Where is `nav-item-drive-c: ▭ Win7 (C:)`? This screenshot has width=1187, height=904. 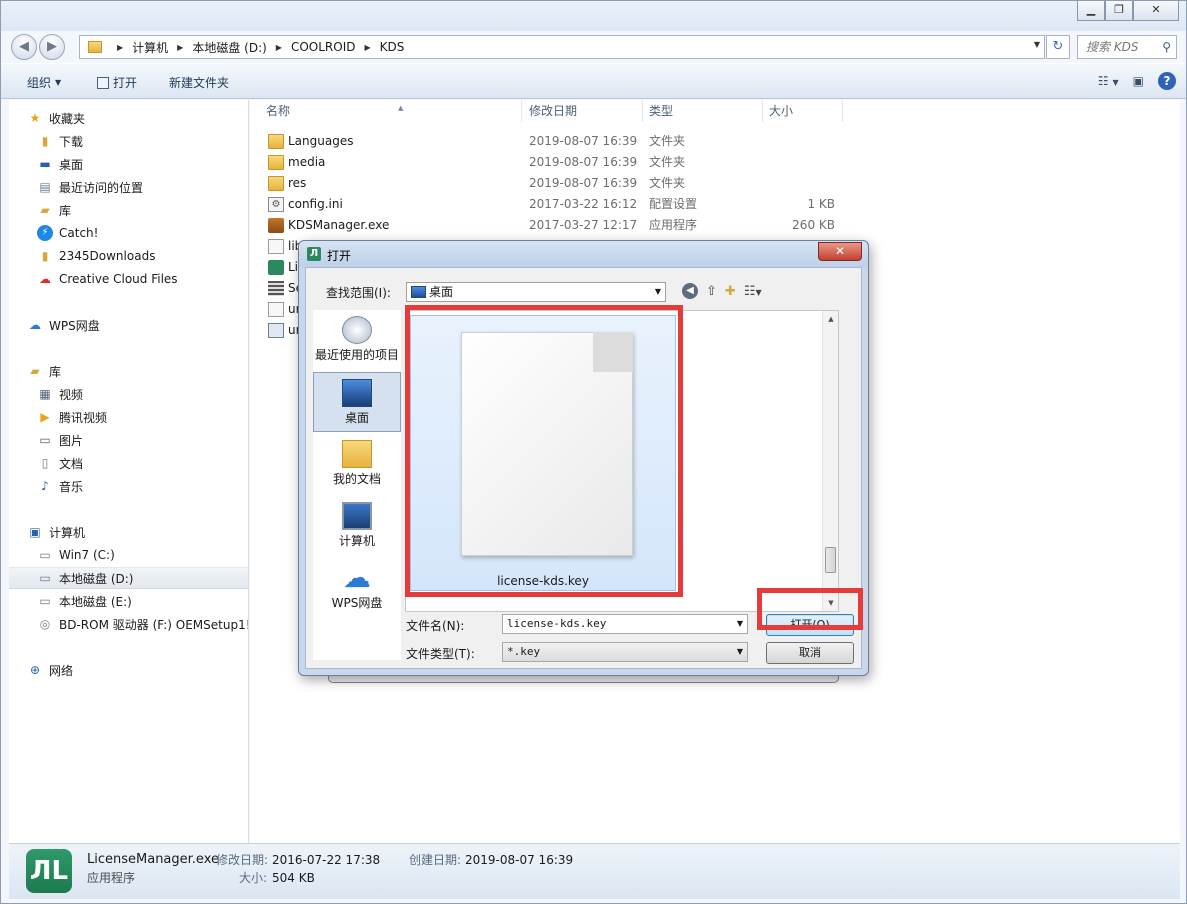
nav-item-drive-c: ▭ Win7 (C:) is located at coordinates (142, 555).